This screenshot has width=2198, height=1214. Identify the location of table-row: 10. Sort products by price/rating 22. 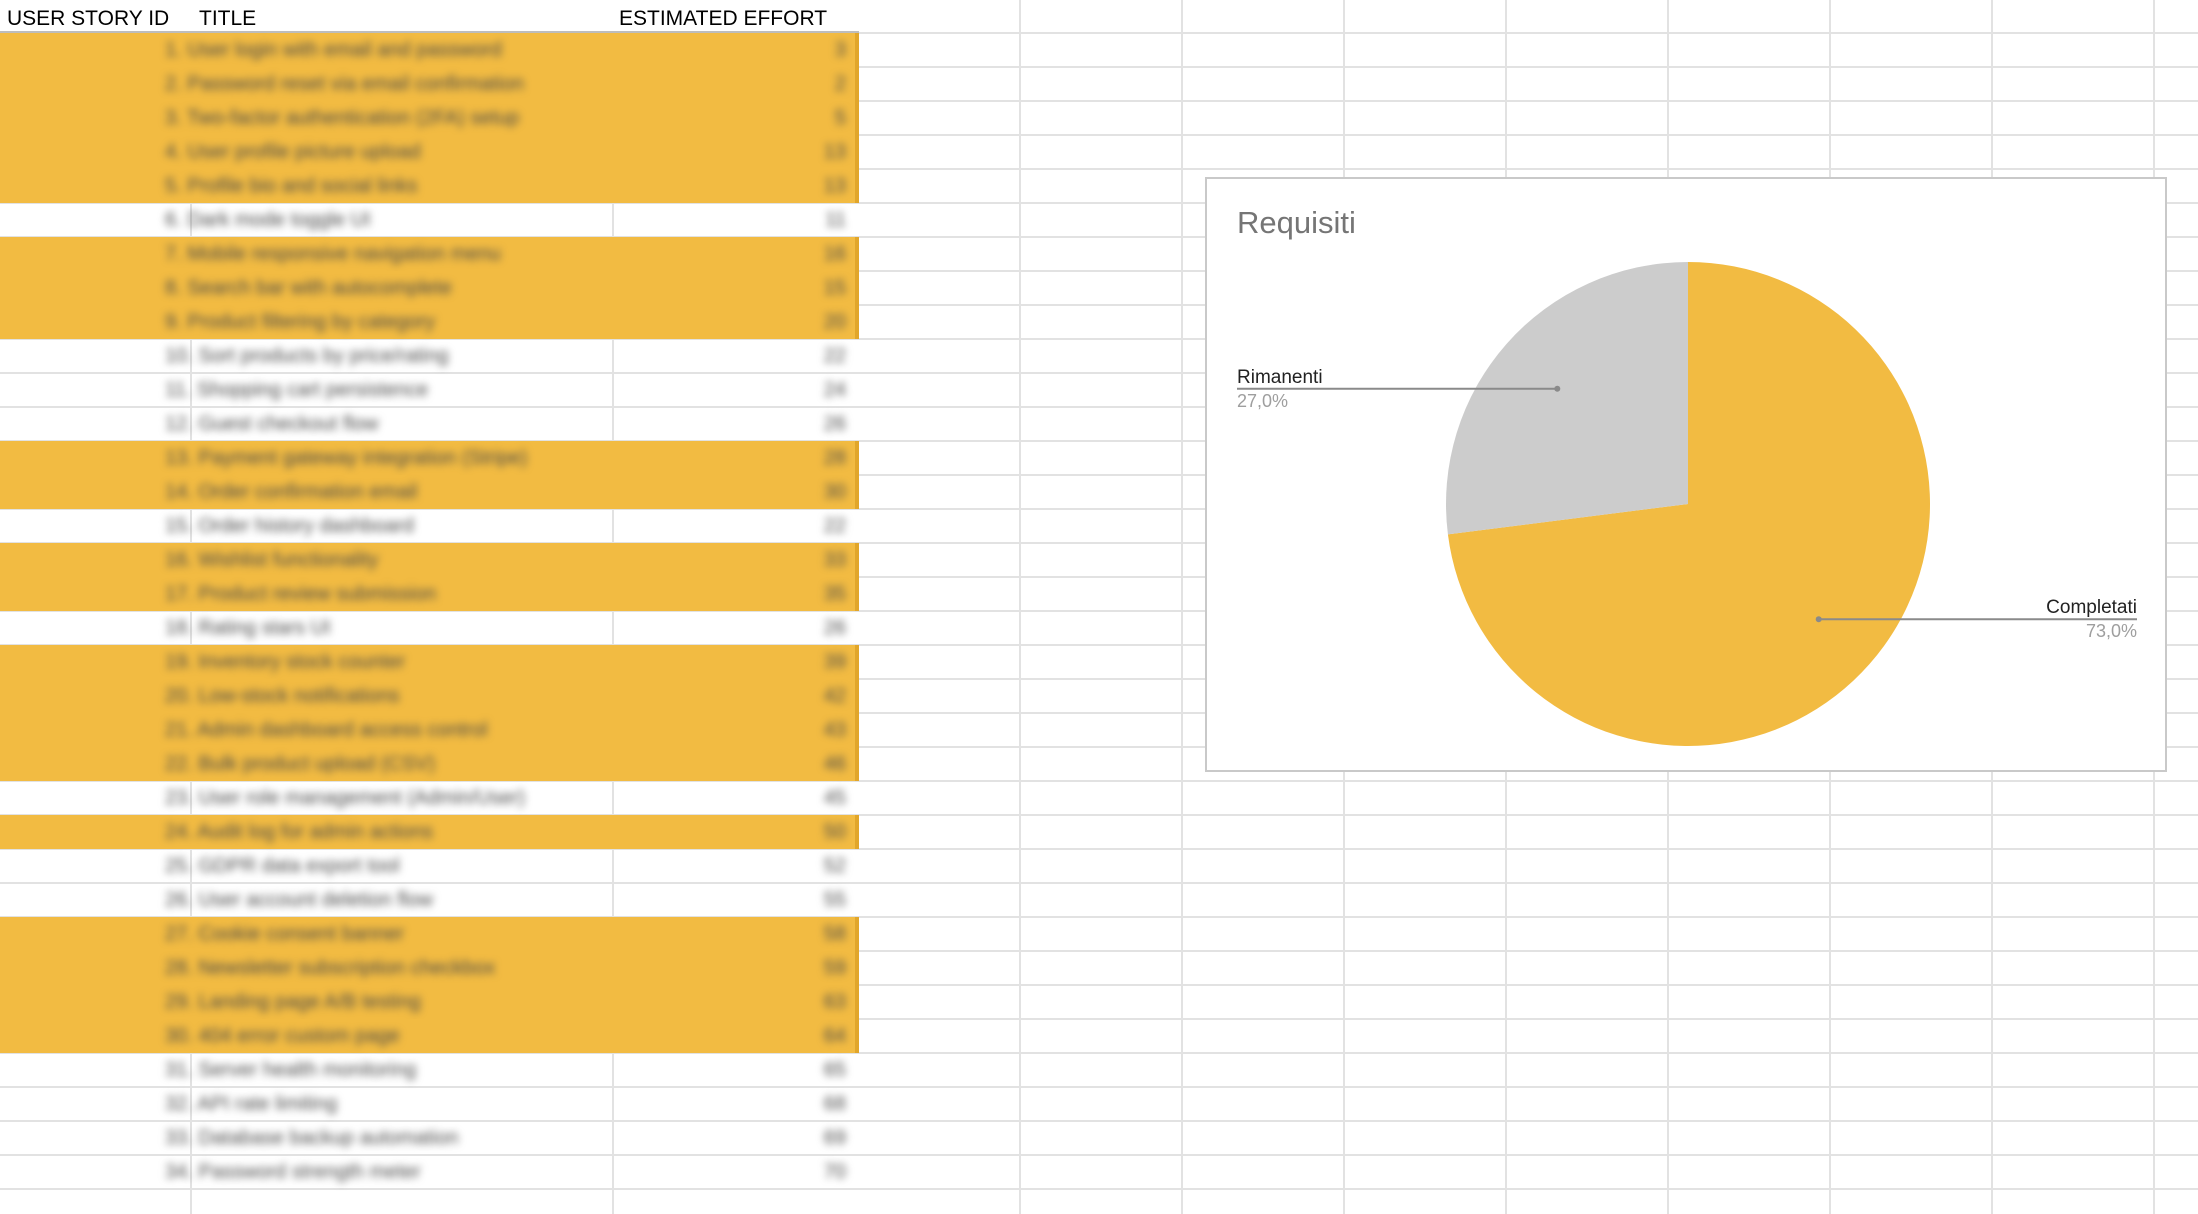
(429, 356).